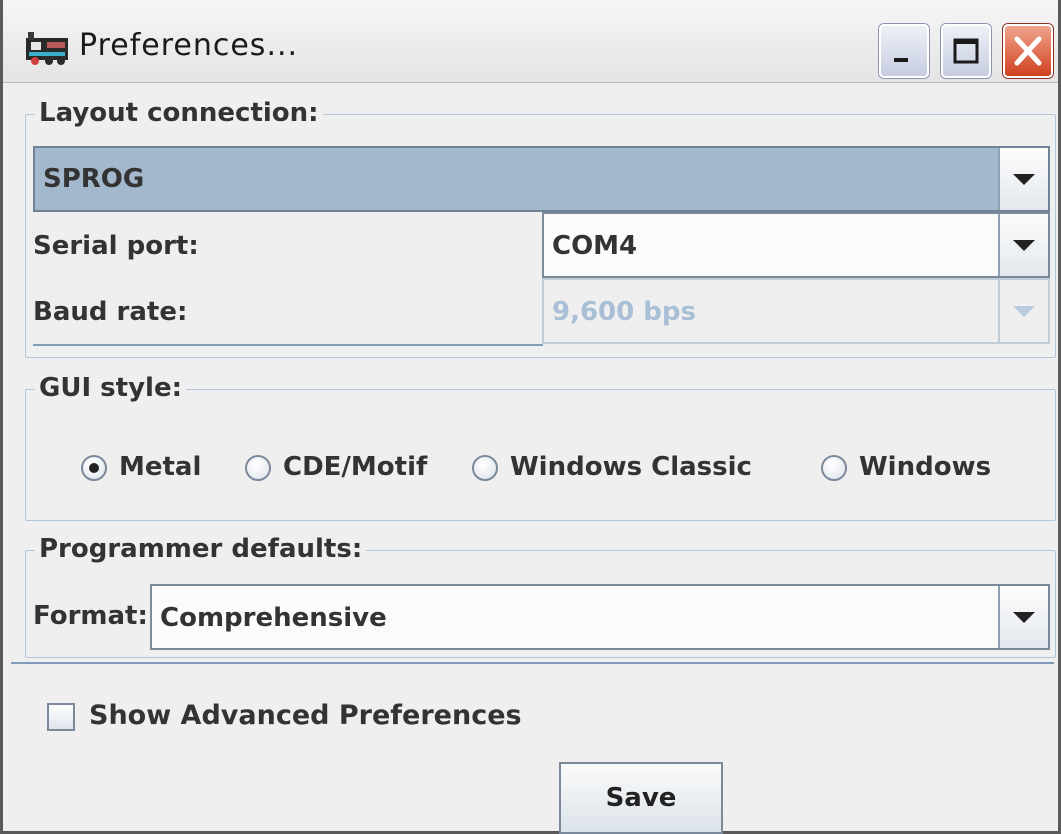 This screenshot has width=1061, height=834. Describe the element at coordinates (595, 246) in the screenshot. I see `serial-port-value: COM4` at that location.